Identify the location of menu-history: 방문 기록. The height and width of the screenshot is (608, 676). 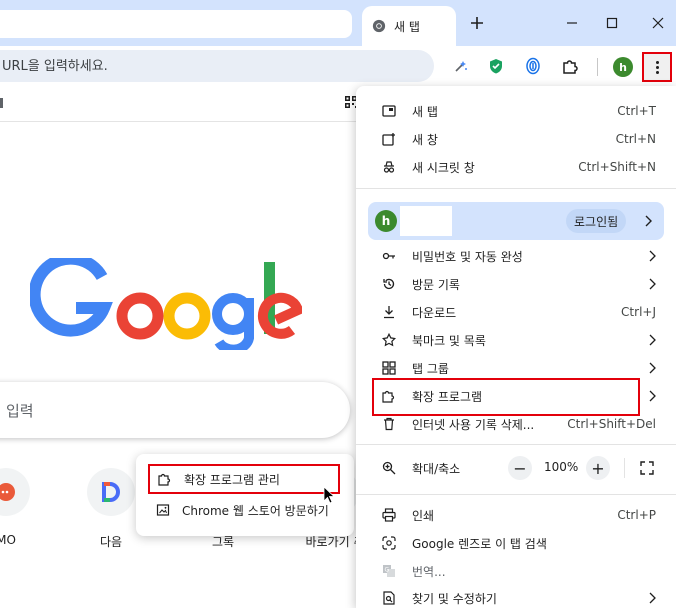
(516, 284).